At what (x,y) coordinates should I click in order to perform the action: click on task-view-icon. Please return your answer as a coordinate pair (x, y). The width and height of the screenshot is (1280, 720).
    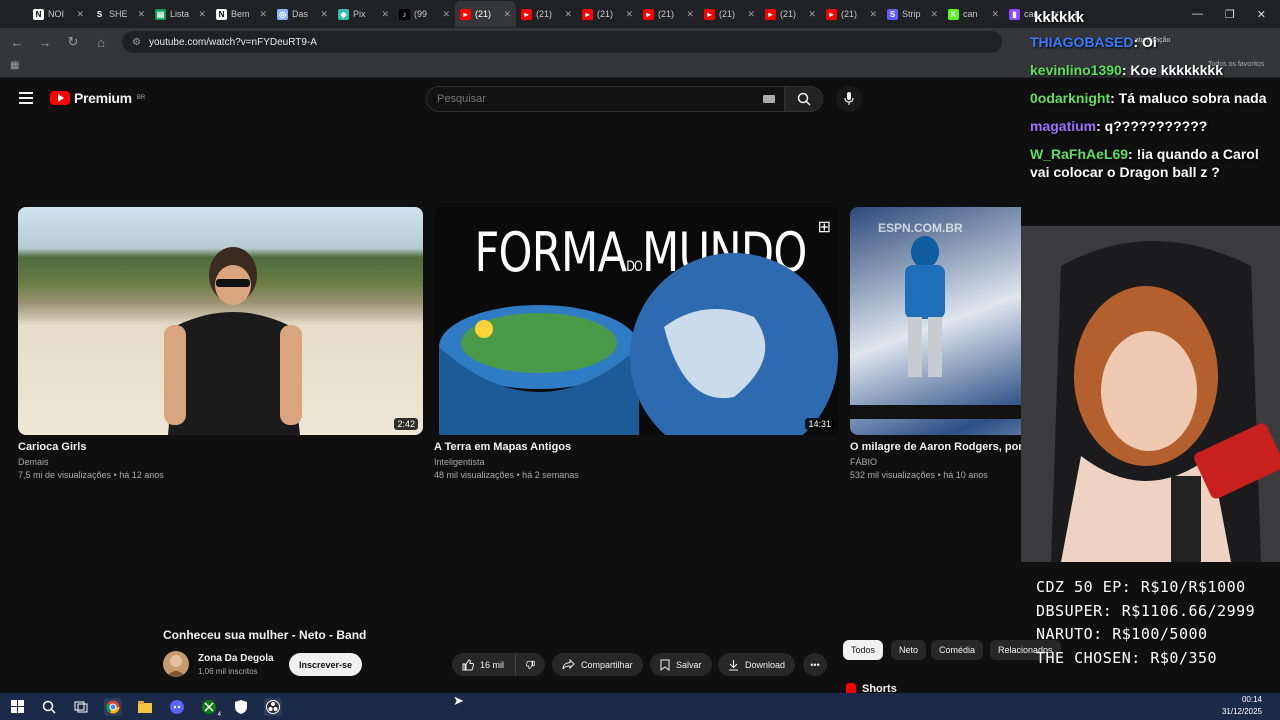
    Looking at the image, I should click on (81, 707).